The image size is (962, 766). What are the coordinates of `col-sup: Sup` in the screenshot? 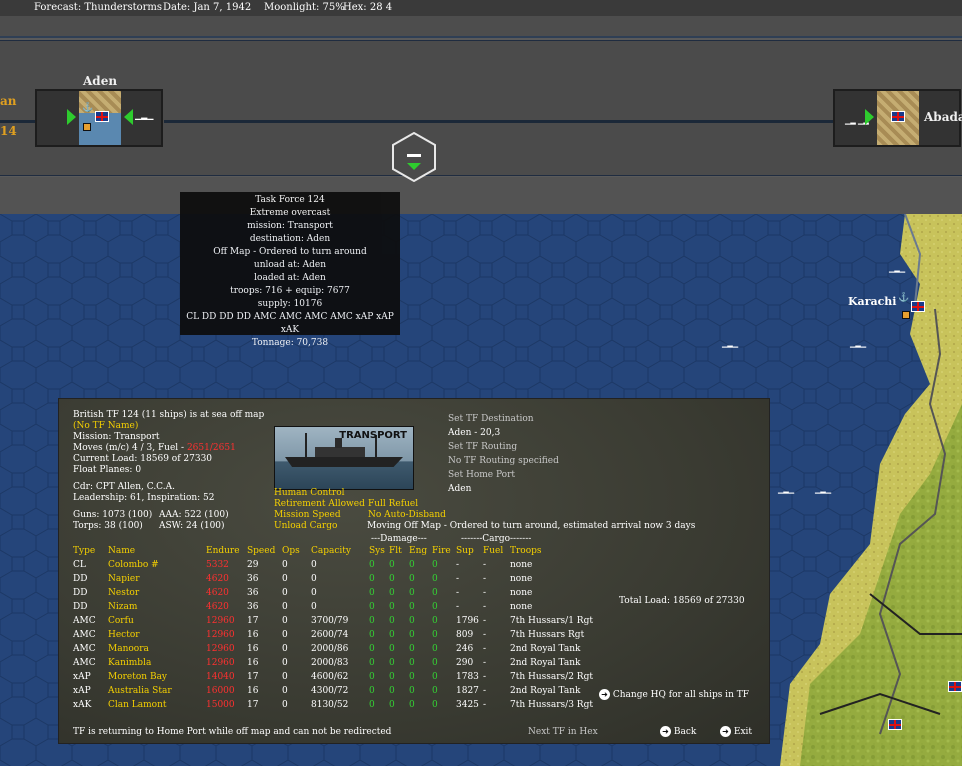 It's located at (469, 551).